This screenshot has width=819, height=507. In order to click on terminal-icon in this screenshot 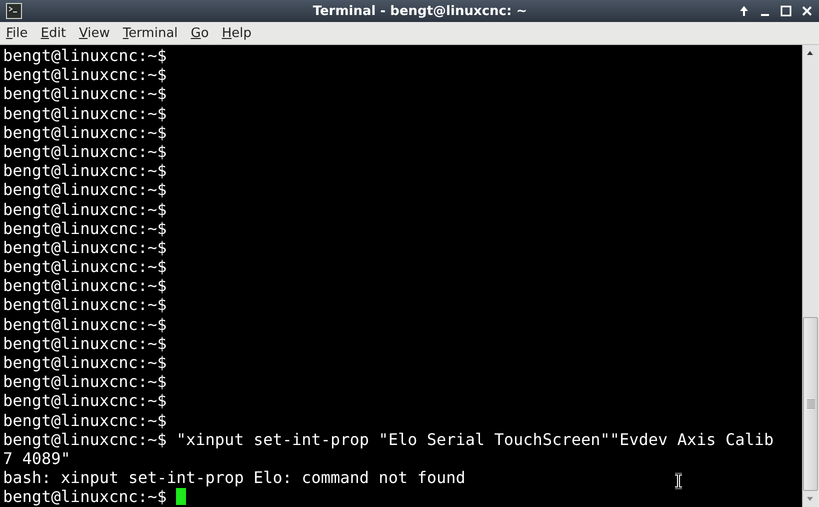, I will do `click(14, 11)`.